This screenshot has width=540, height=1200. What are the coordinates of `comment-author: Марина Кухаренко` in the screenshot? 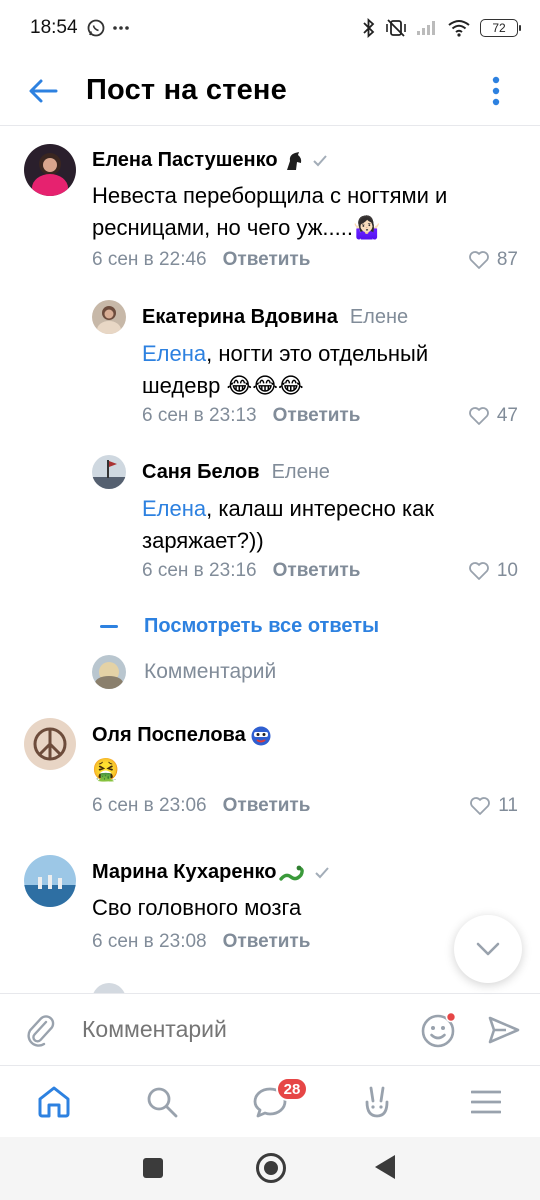 It's located at (184, 872).